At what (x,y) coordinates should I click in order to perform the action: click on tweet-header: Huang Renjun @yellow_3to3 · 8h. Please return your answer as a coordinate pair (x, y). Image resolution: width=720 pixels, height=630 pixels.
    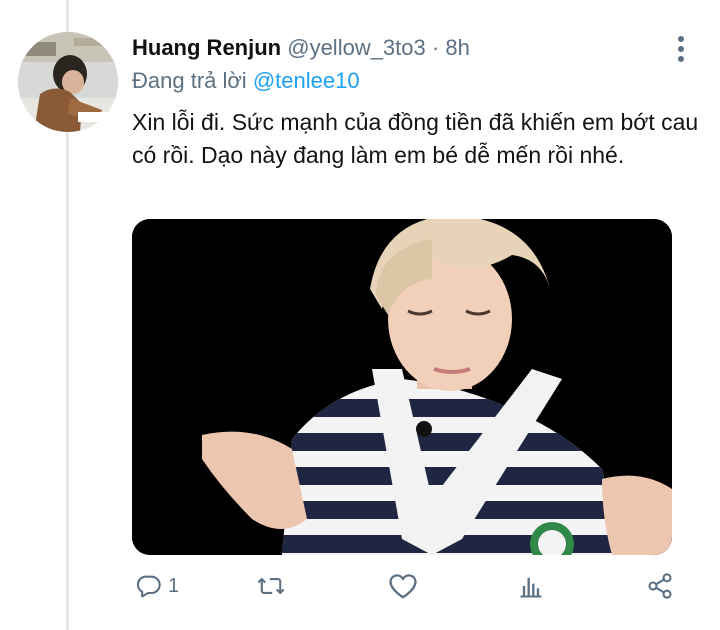
    Looking at the image, I should click on (301, 48).